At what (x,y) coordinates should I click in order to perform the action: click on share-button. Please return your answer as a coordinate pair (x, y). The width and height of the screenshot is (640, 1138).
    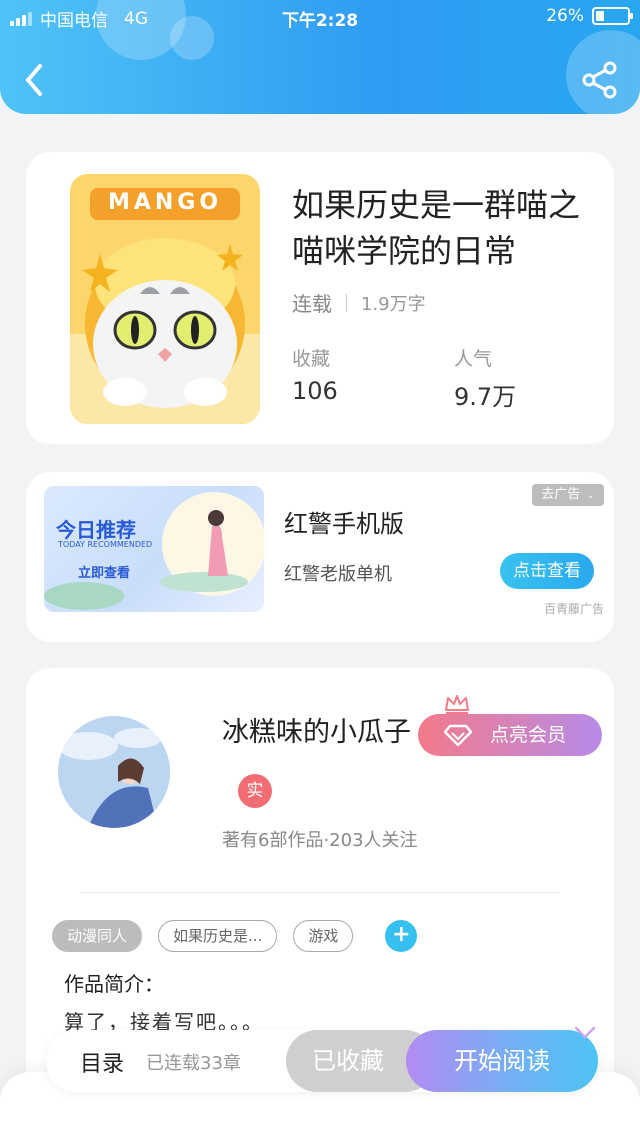
    Looking at the image, I should click on (600, 80).